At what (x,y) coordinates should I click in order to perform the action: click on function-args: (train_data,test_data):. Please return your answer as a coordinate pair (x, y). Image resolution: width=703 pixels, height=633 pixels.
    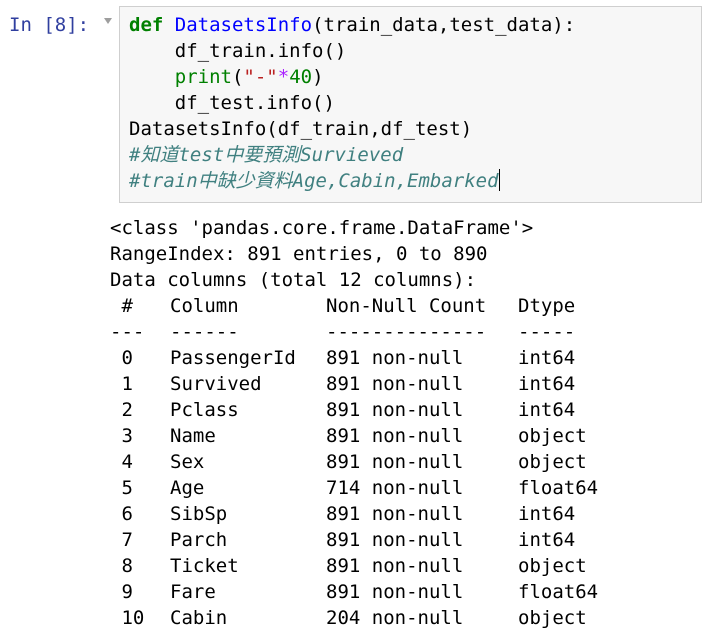
    Looking at the image, I should click on (444, 25).